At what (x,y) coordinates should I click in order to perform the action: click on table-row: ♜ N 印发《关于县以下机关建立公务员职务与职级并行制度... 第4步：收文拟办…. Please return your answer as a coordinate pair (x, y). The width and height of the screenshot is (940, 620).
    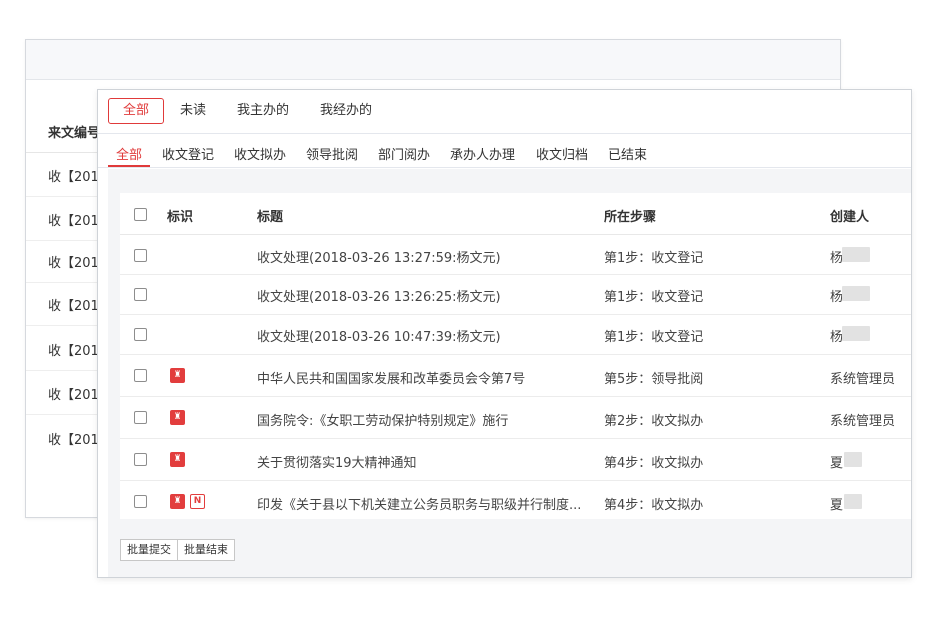
    Looking at the image, I should click on (515, 500).